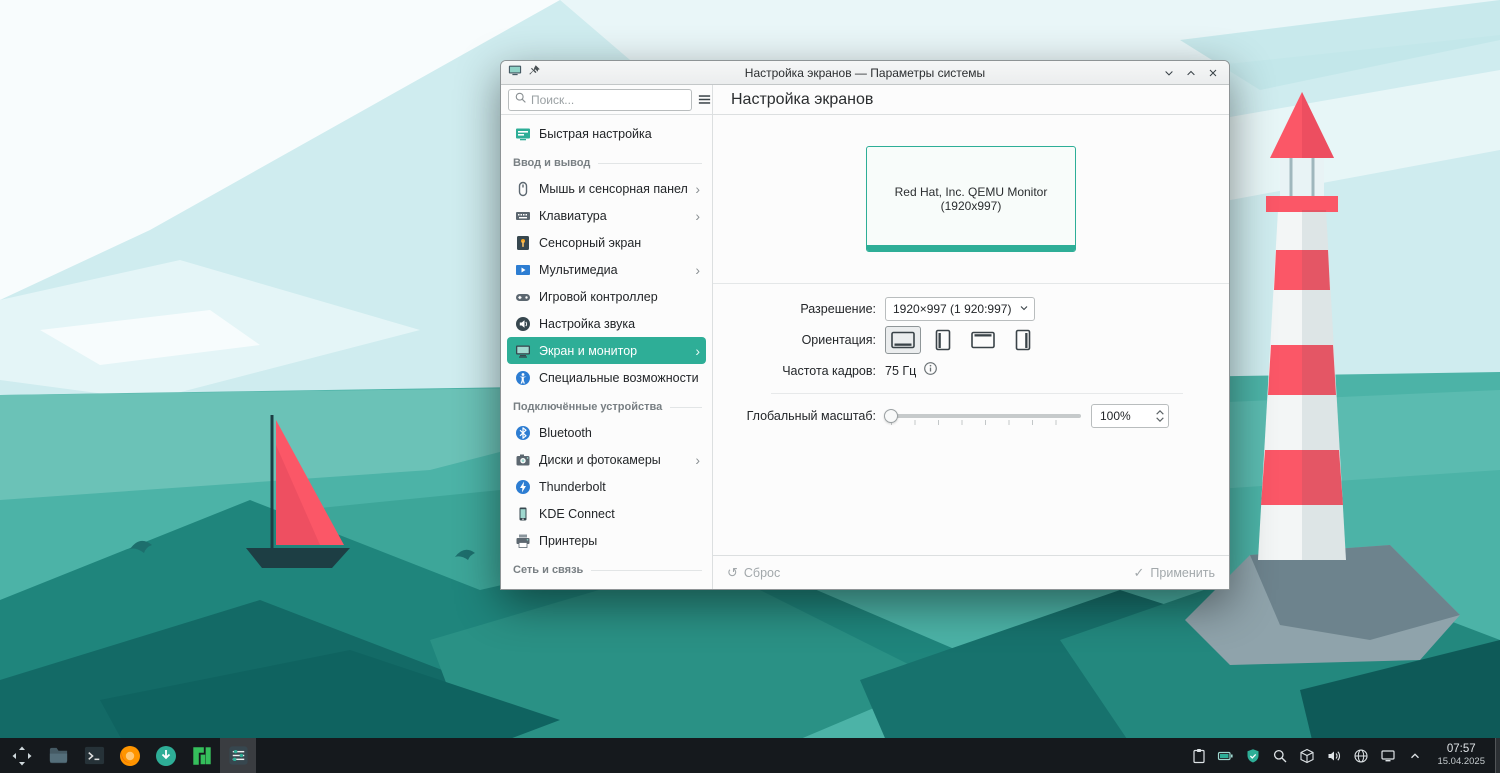  I want to click on sidebar-item-label: Клавиатура, so click(573, 215).